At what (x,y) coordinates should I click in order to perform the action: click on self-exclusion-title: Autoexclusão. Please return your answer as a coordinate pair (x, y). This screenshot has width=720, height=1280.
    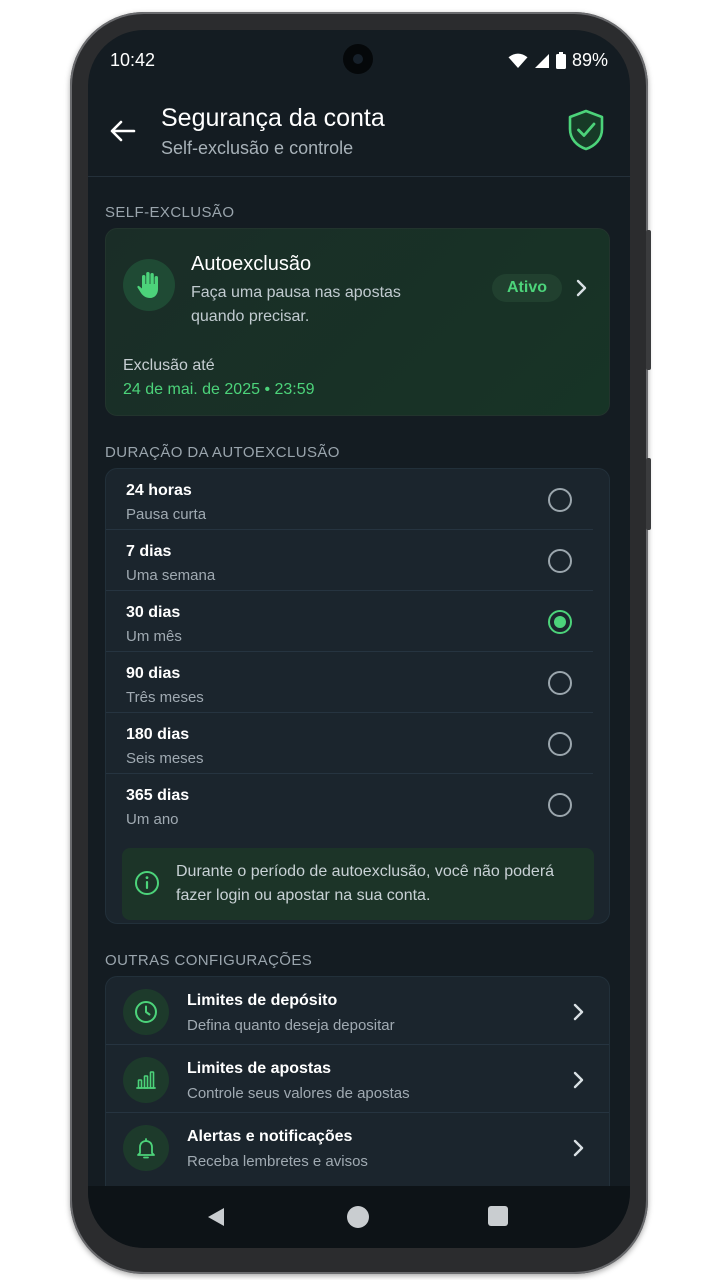
    Looking at the image, I should click on (251, 264).